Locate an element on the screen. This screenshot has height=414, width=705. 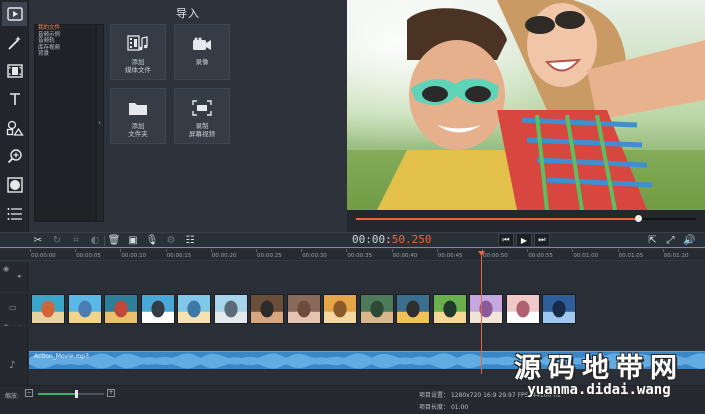
add-media-label-1: 添加 is located at coordinates (138, 62).